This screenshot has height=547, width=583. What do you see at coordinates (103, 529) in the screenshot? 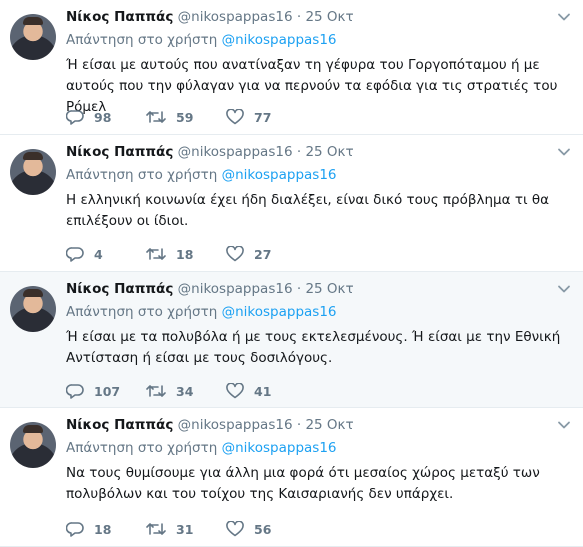
I see `reply-count: 18` at bounding box center [103, 529].